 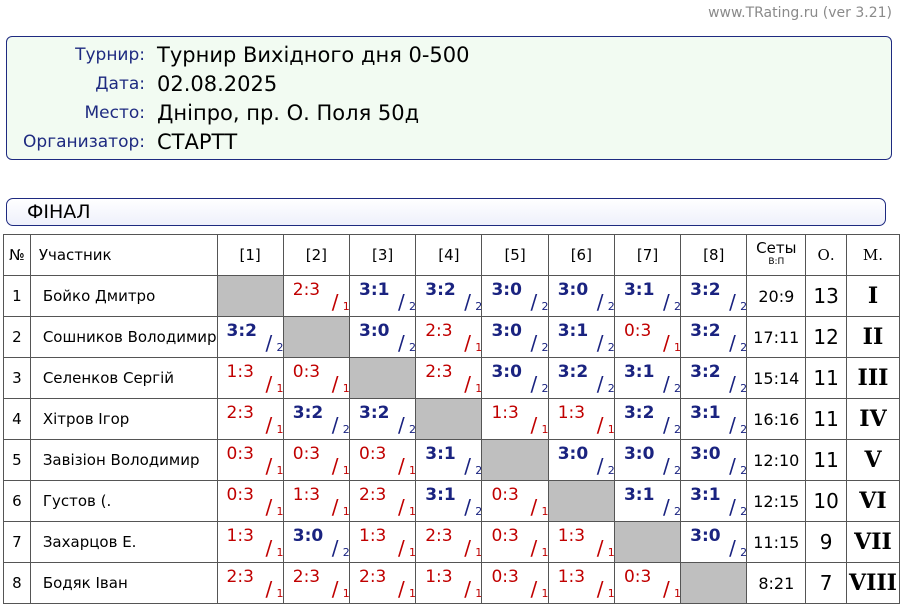 I want to click on participant-name: Селенков Сергій, so click(x=123, y=378).